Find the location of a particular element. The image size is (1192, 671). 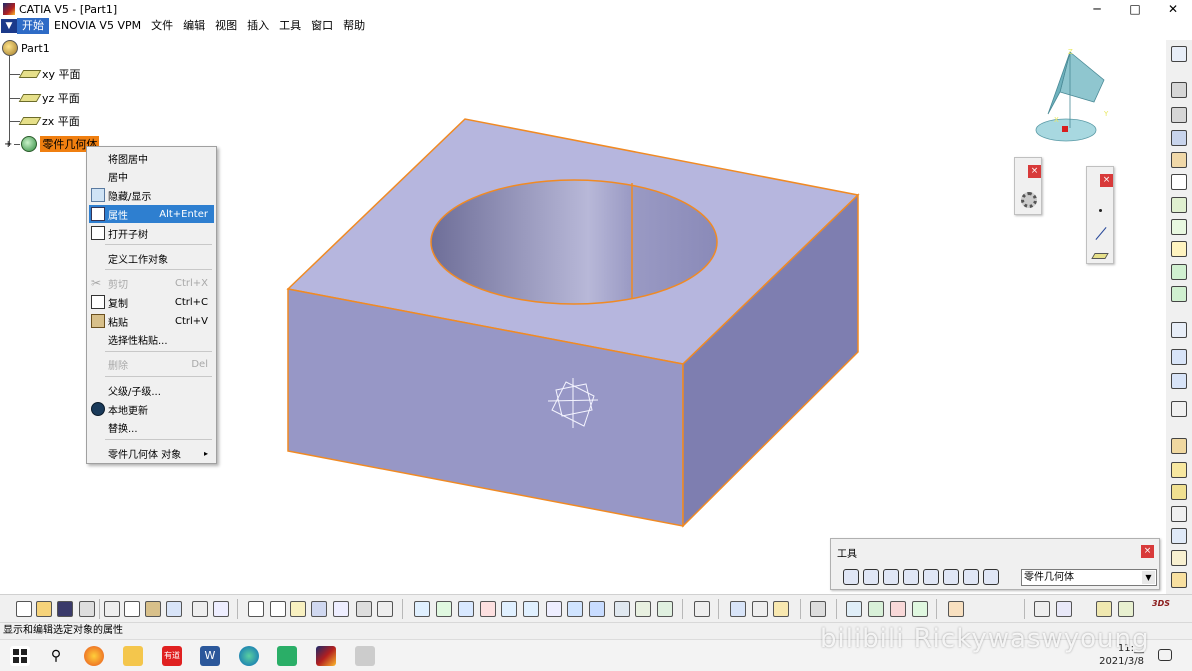

sketch-icon is located at coordinates (1179, 54).